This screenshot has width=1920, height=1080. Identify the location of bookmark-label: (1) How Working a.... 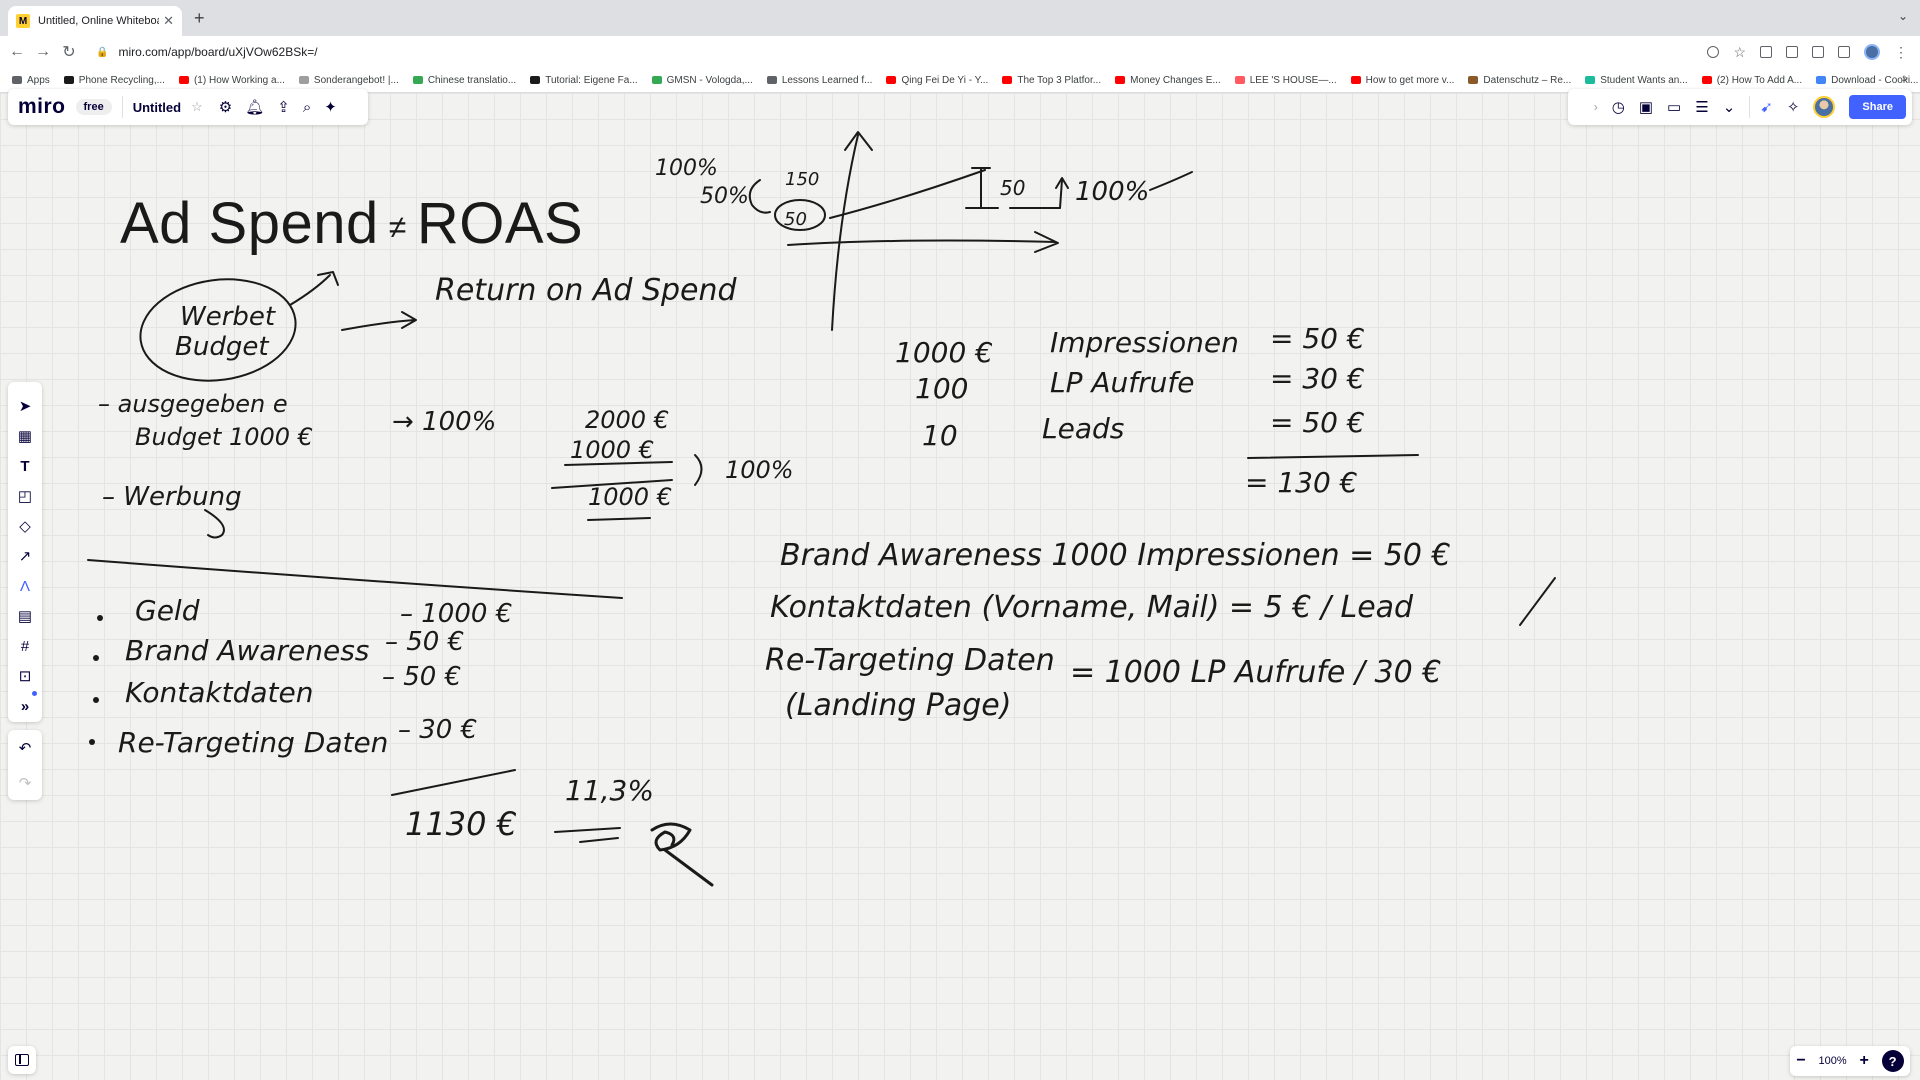
(239, 80).